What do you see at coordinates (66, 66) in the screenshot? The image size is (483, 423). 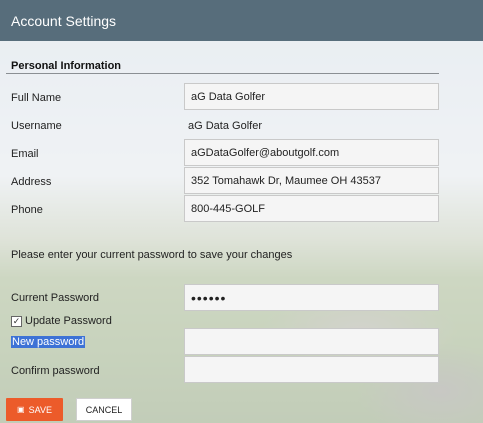 I see `section-title-personal-info: Personal Information` at bounding box center [66, 66].